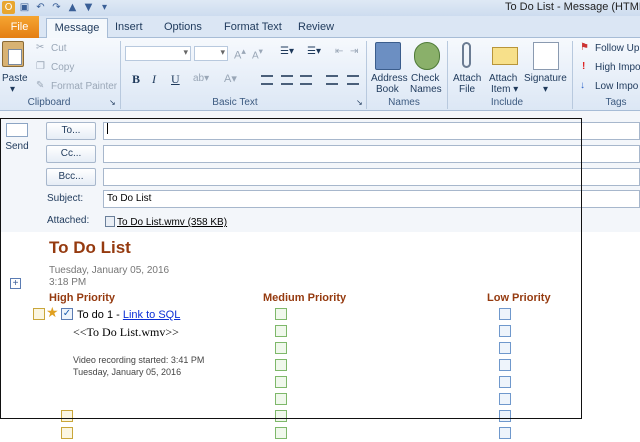 This screenshot has height=442, width=640. What do you see at coordinates (211, 53) in the screenshot?
I see `font-size-combo: ▾` at bounding box center [211, 53].